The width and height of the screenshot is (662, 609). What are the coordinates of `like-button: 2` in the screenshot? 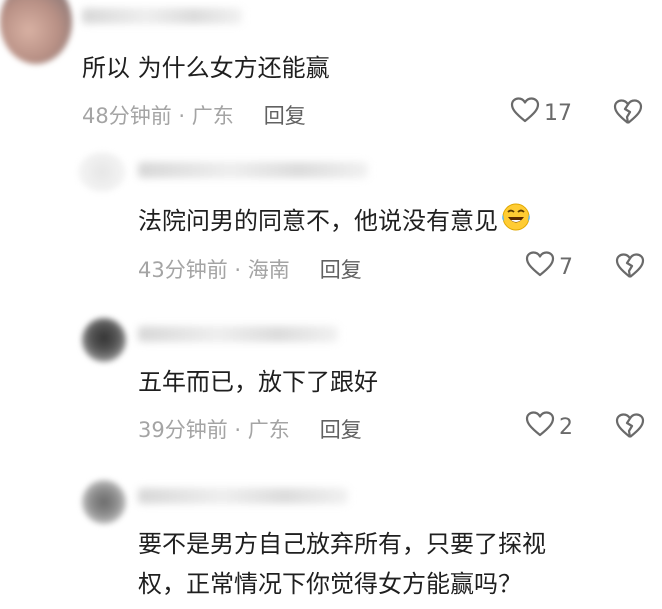 It's located at (549, 427).